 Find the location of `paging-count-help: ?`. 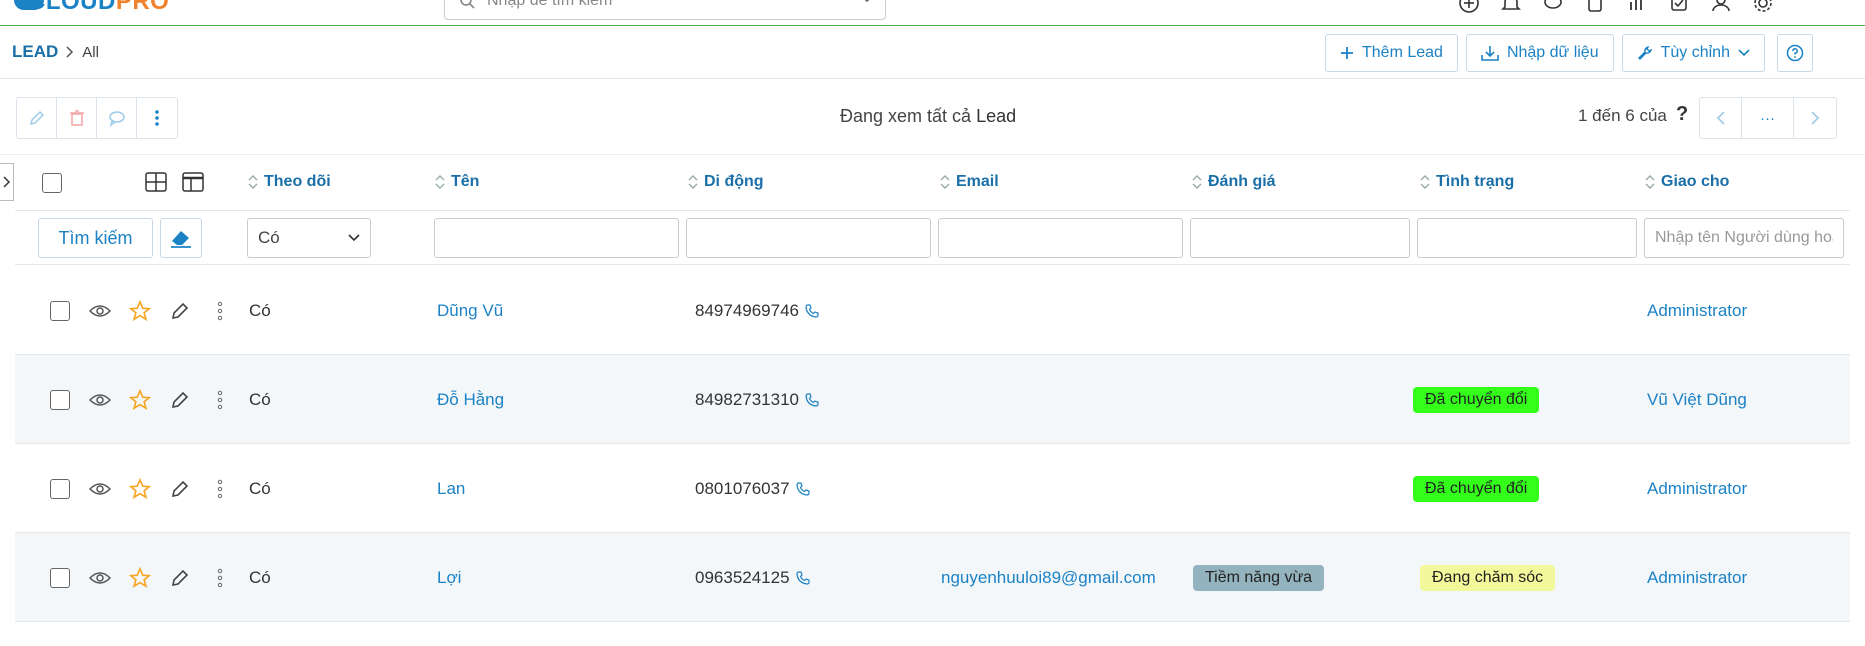

paging-count-help: ? is located at coordinates (1682, 114).